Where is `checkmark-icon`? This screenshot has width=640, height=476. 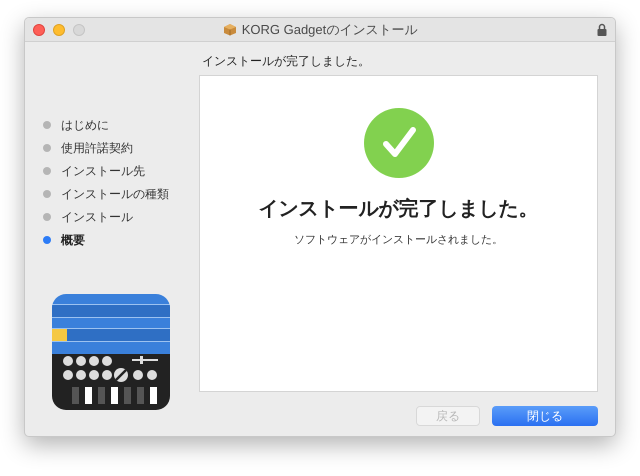 checkmark-icon is located at coordinates (399, 143).